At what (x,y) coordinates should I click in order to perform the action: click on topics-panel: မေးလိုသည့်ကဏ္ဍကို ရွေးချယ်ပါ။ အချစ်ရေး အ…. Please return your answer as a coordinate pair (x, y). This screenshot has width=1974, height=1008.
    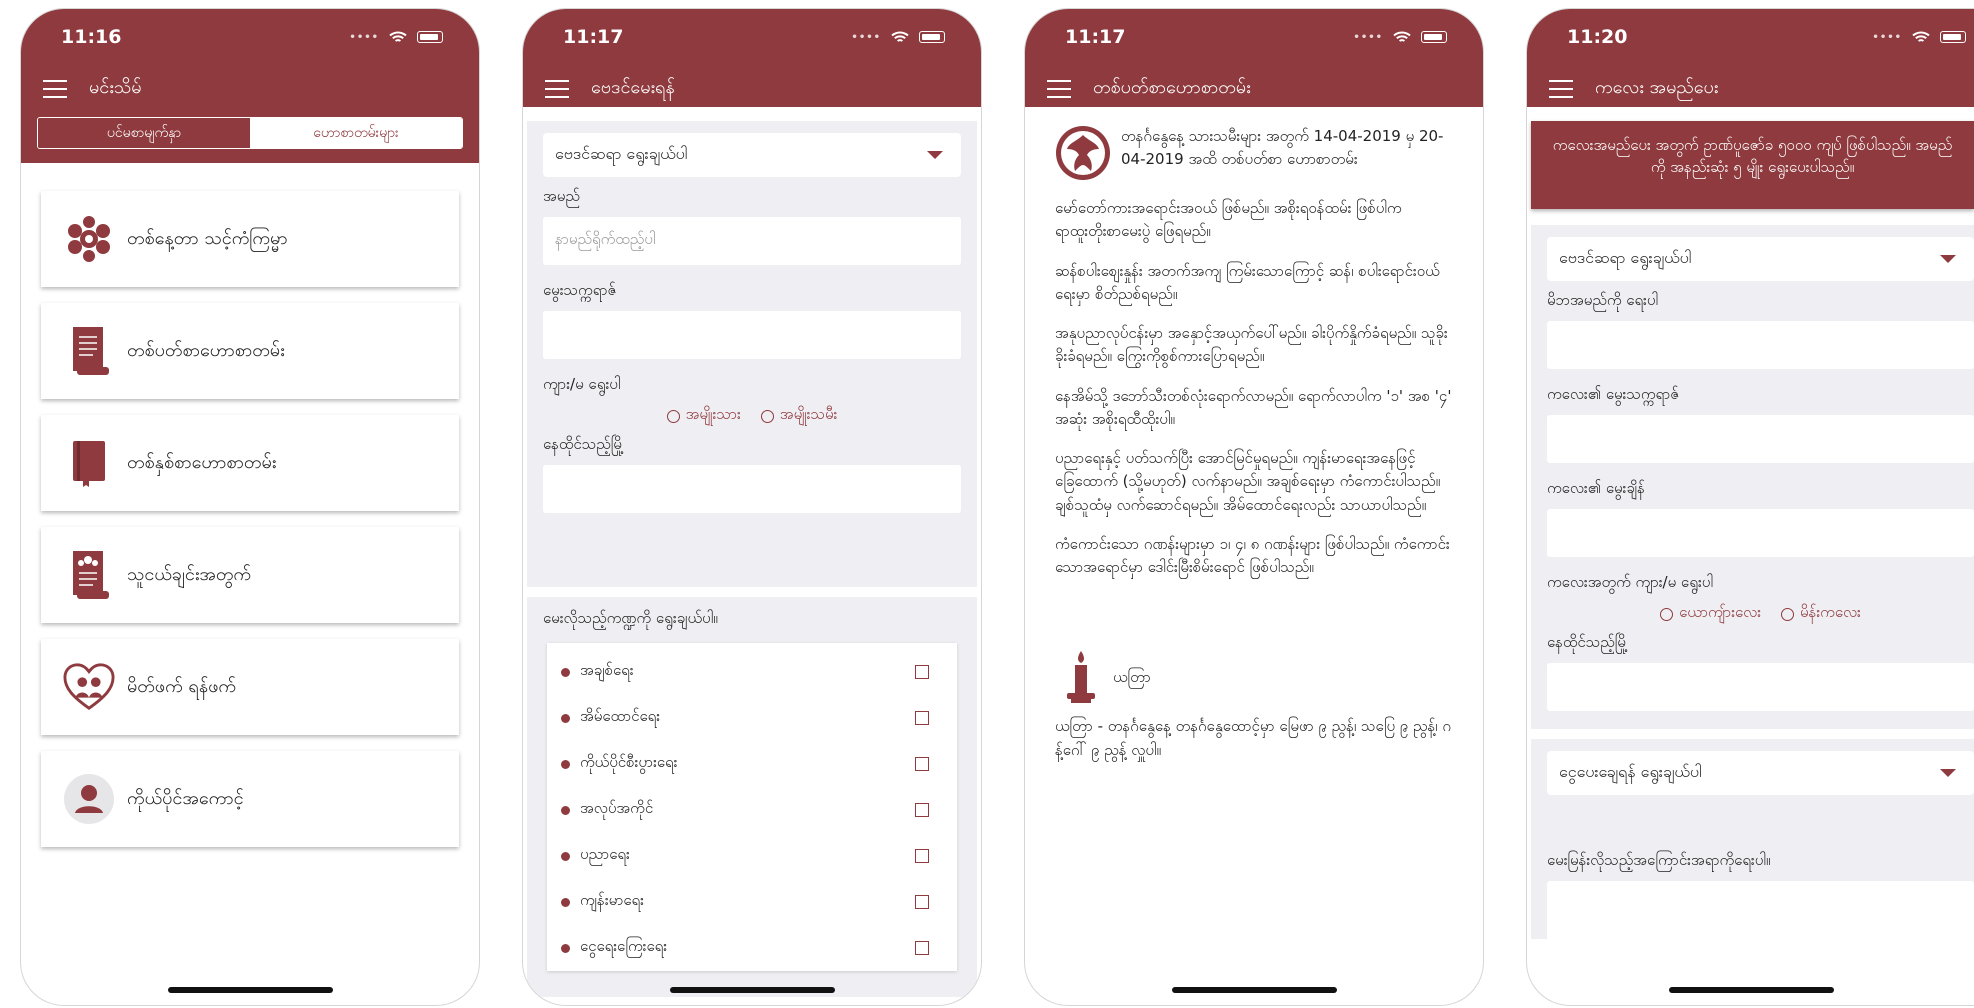
    Looking at the image, I should click on (752, 797).